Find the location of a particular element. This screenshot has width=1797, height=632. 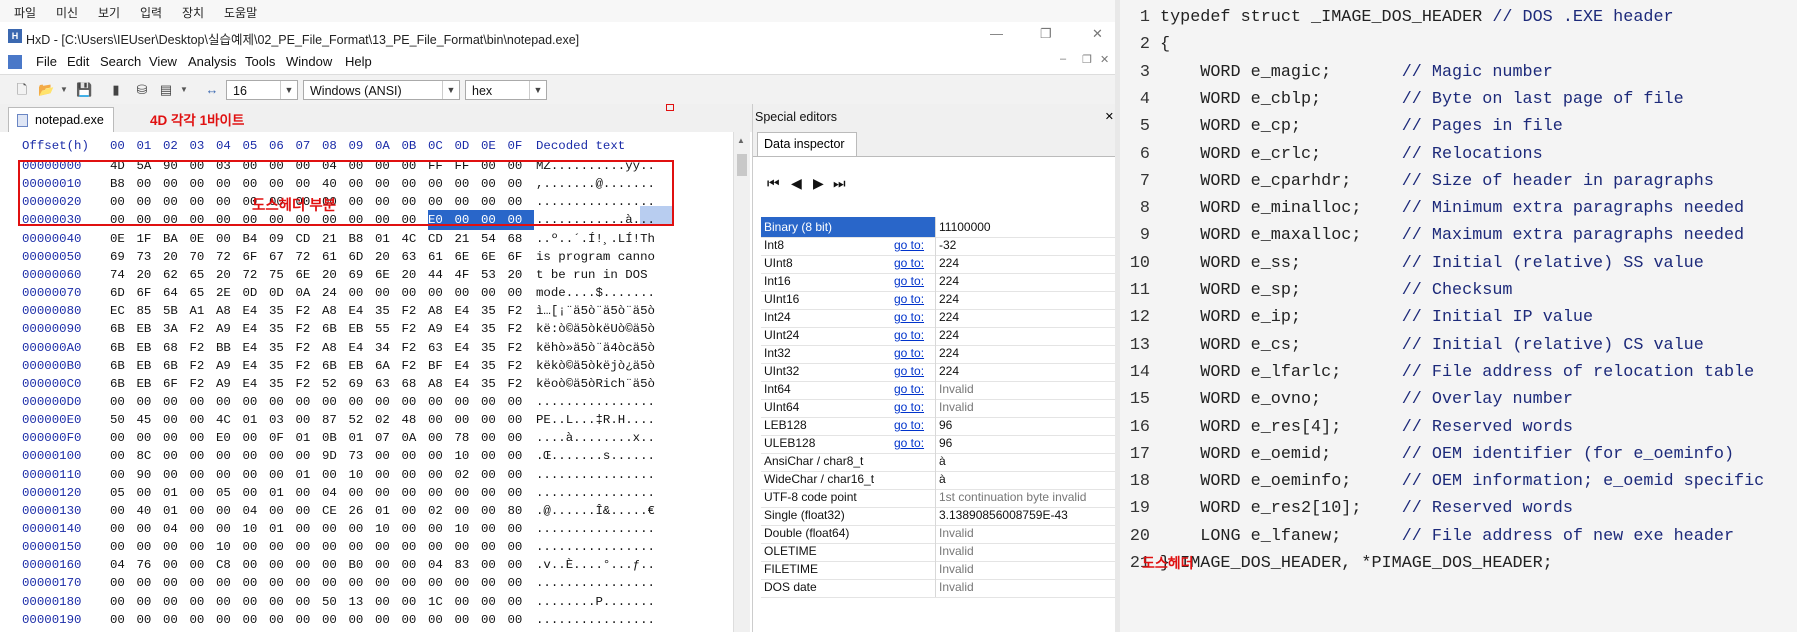

inspector-value: 224 is located at coordinates (949, 299).